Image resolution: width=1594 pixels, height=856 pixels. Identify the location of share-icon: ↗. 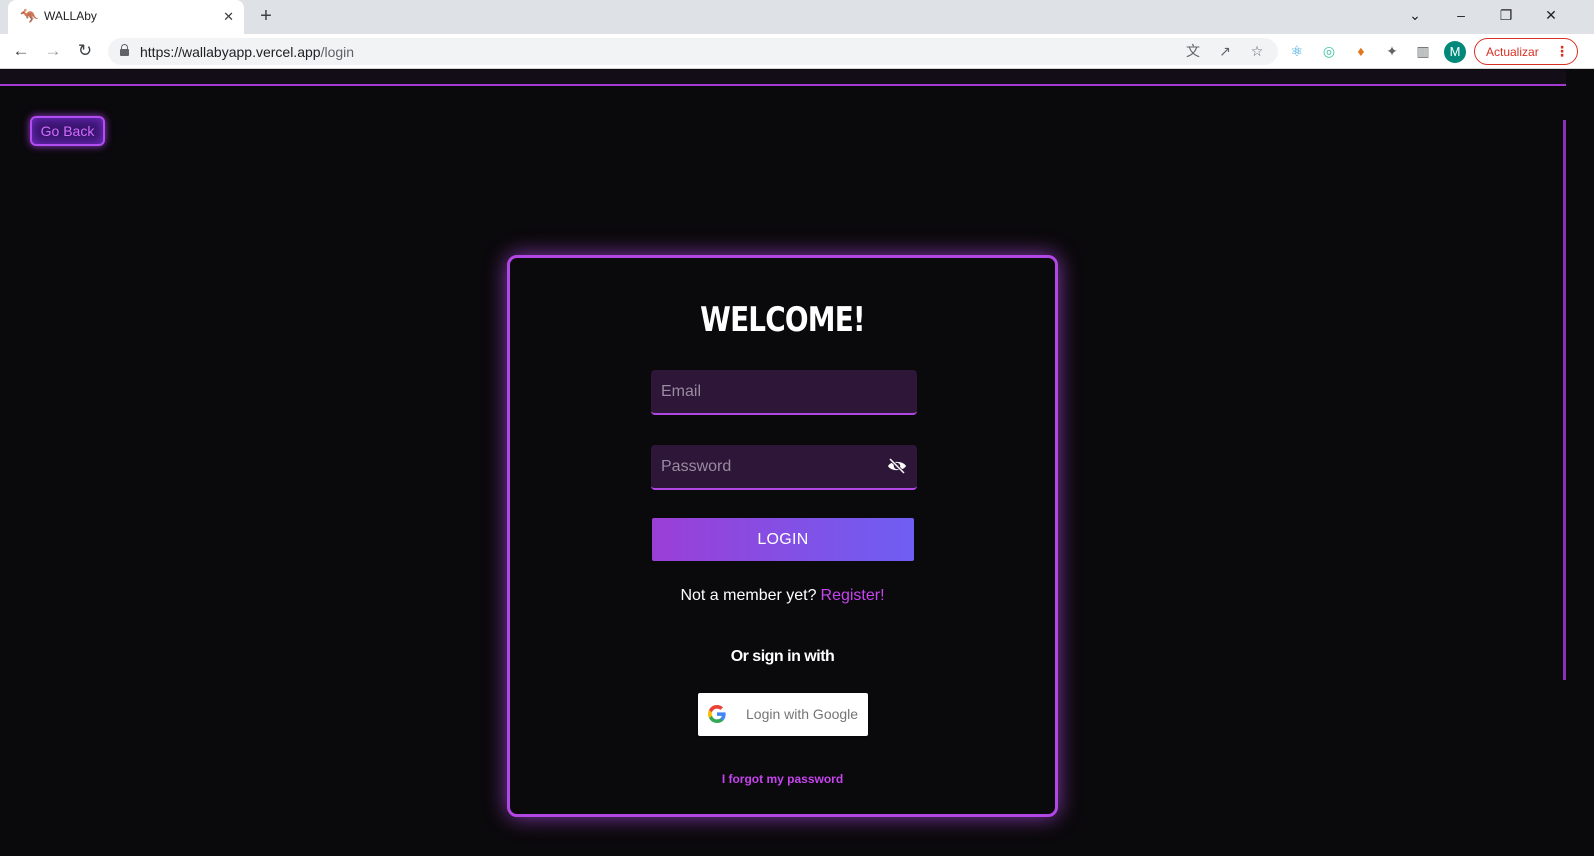
(1225, 51).